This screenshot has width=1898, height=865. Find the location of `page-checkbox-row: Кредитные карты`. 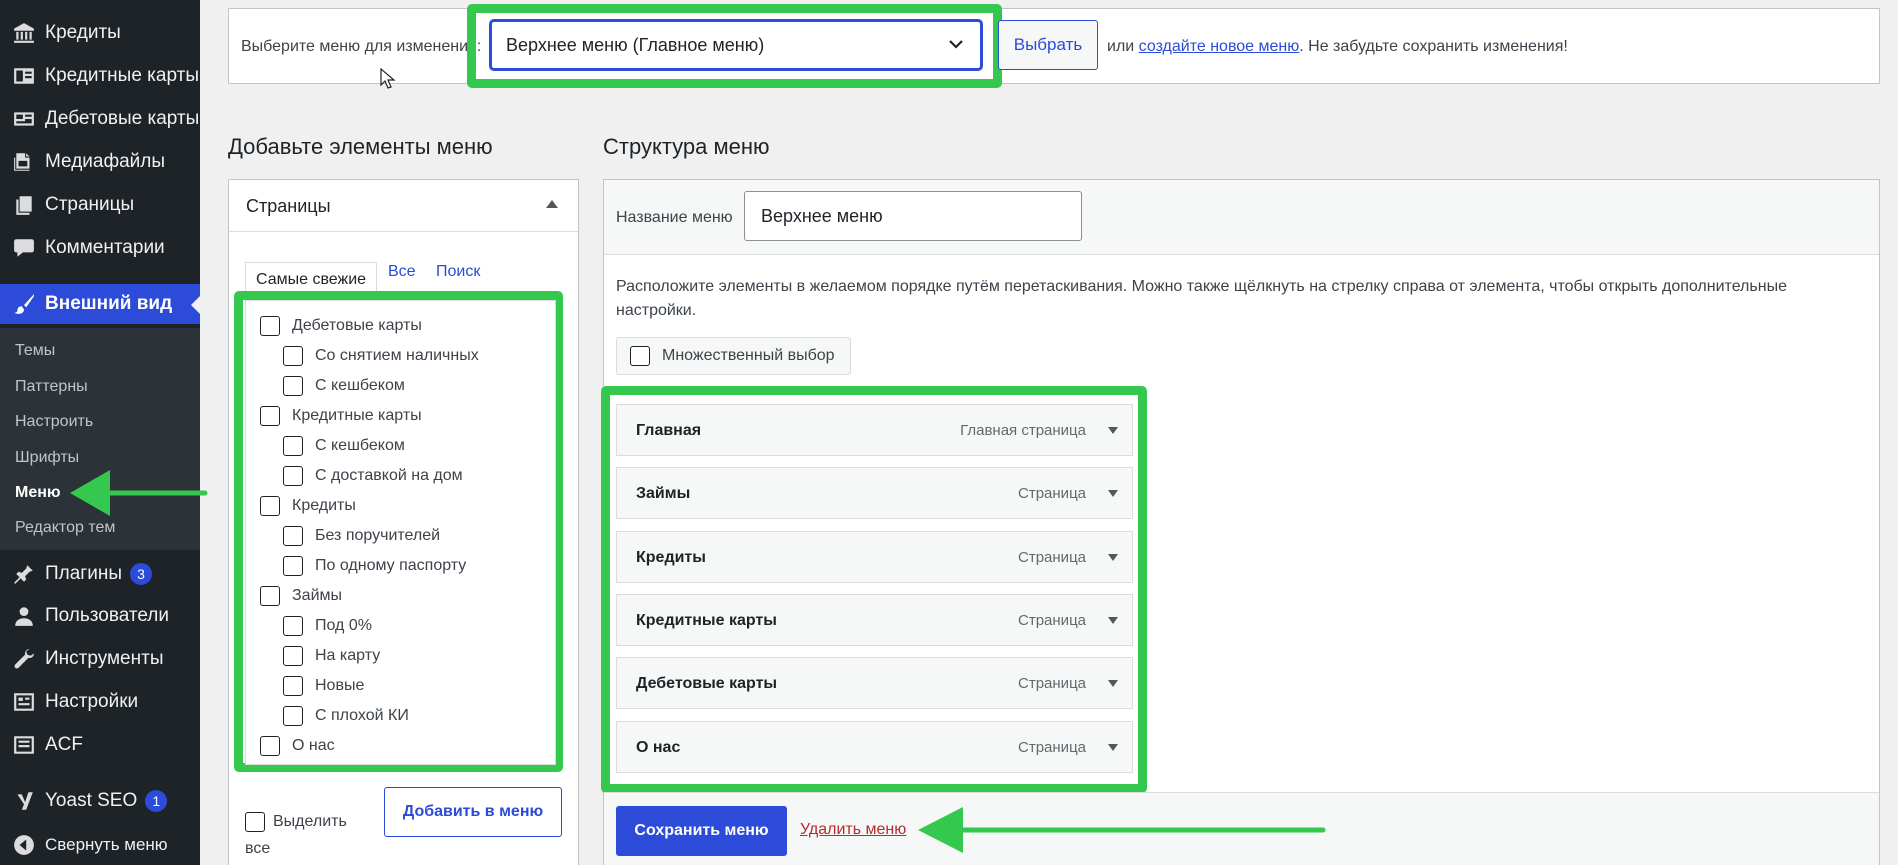

page-checkbox-row: Кредитные карты is located at coordinates (341, 416).